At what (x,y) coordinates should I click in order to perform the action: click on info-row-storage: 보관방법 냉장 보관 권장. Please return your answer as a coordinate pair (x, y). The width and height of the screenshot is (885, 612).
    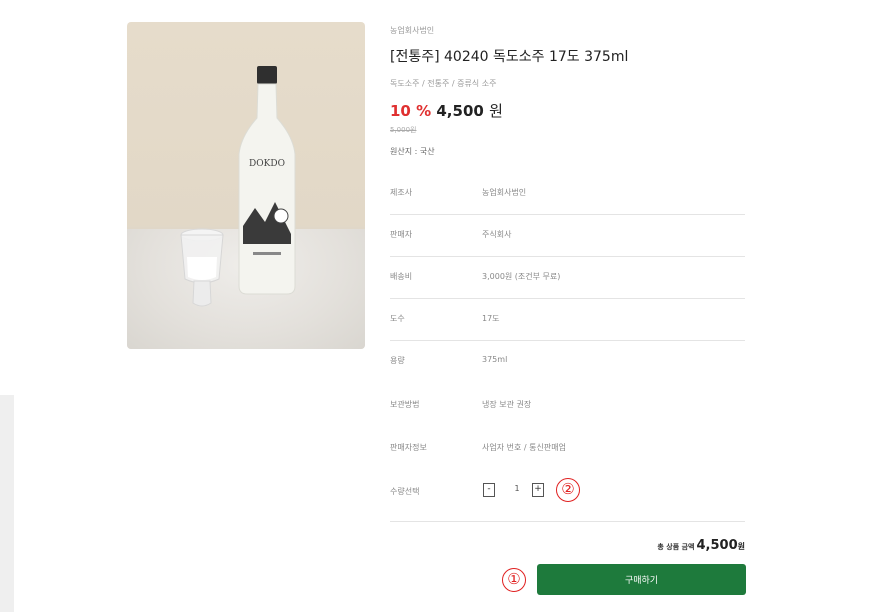
    Looking at the image, I should click on (567, 406).